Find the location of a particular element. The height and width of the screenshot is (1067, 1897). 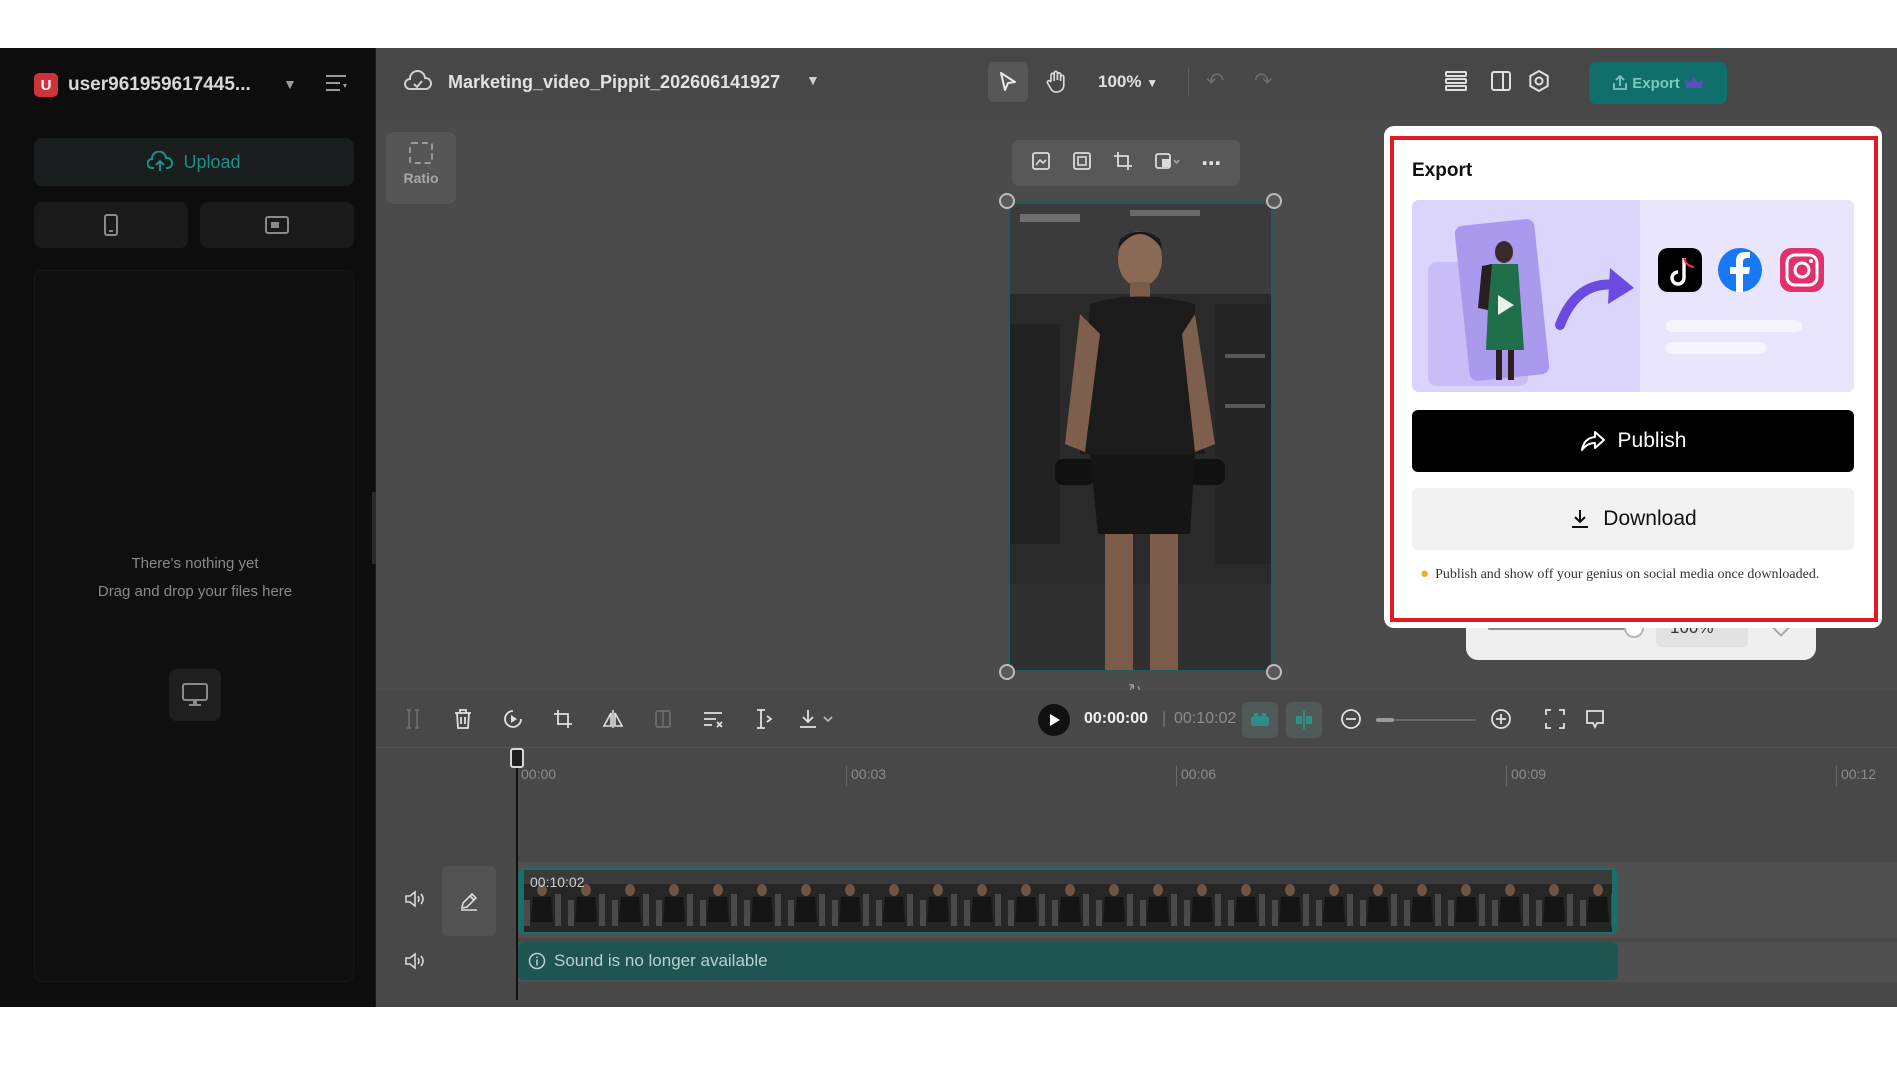

zoom-dropdown: 100% ▼ is located at coordinates (1128, 82).